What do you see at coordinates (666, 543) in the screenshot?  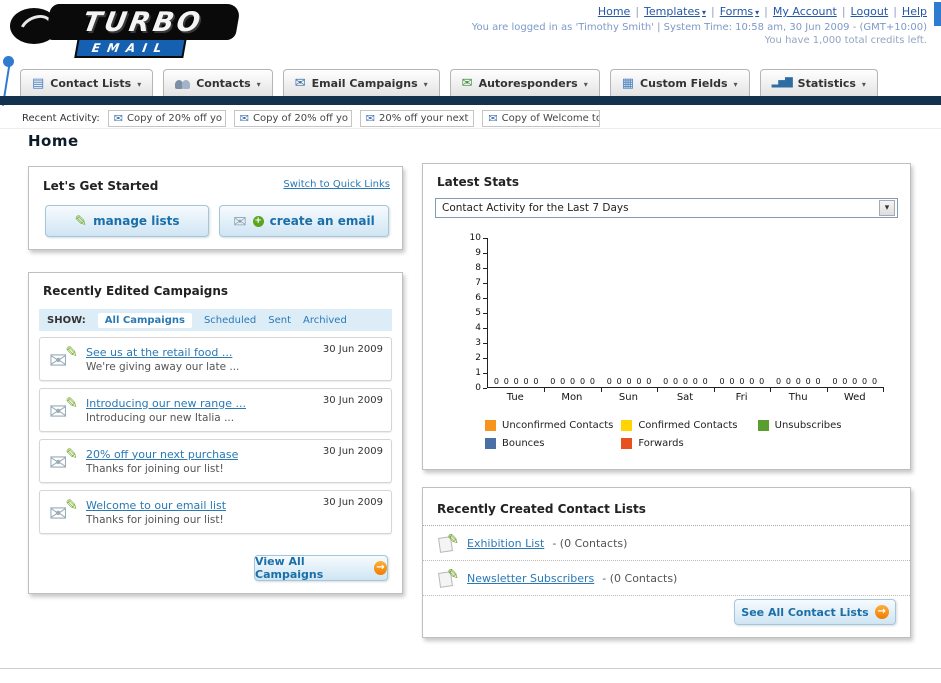 I see `contact-list-item: Exhibition List - (0 Contacts)` at bounding box center [666, 543].